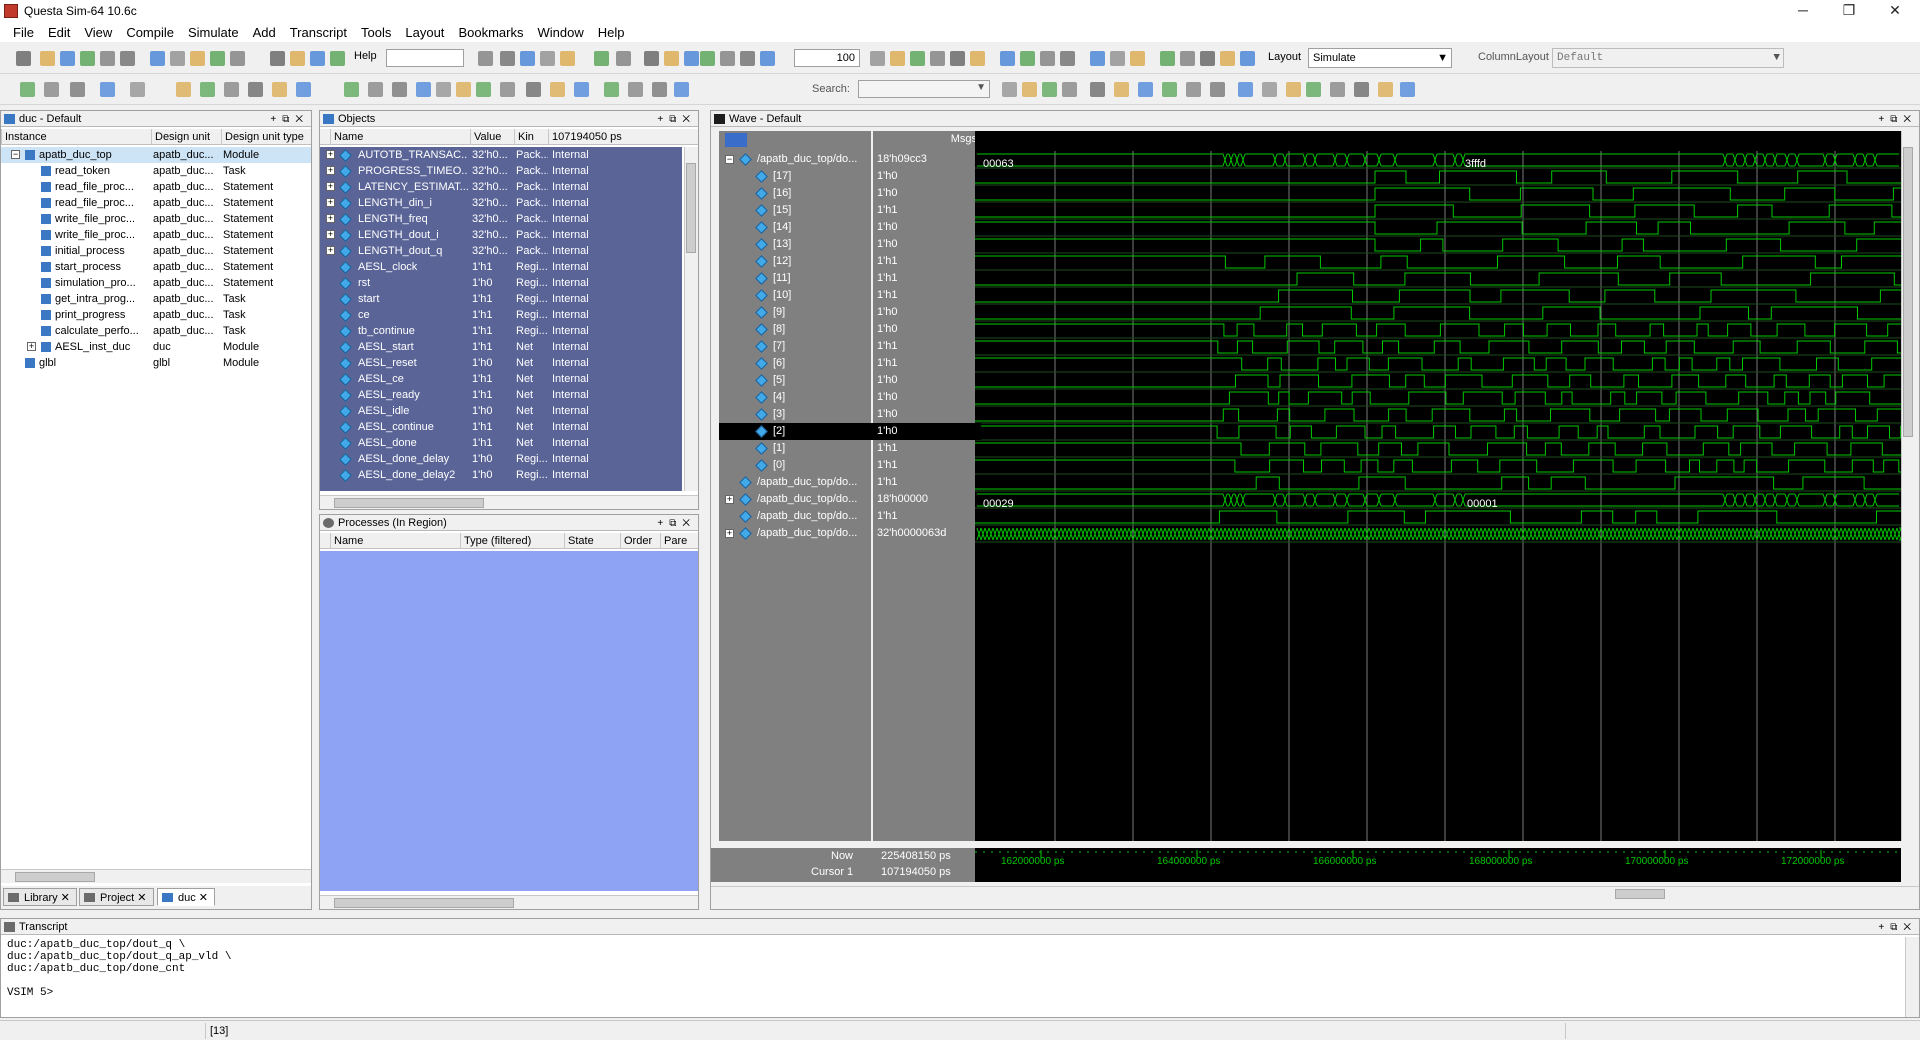 The image size is (1920, 1040). What do you see at coordinates (501, 395) in the screenshot?
I see `object-row: AESL_ready 1'h1 Net Internal` at bounding box center [501, 395].